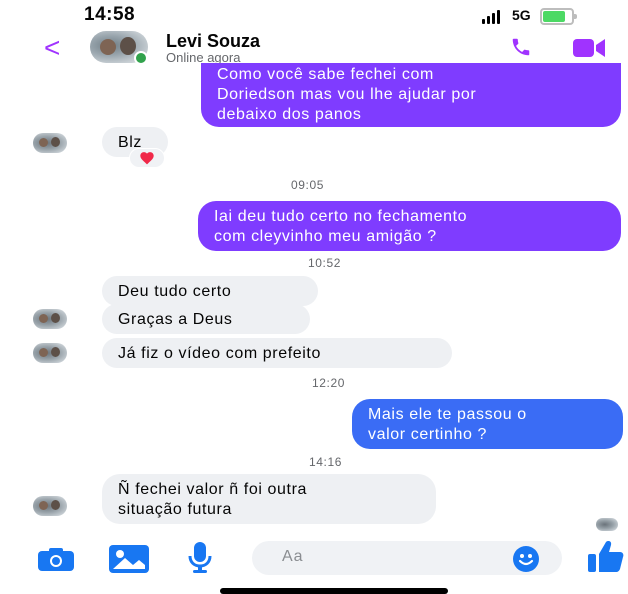  What do you see at coordinates (293, 556) in the screenshot?
I see `message-input-placeholder: Aa` at bounding box center [293, 556].